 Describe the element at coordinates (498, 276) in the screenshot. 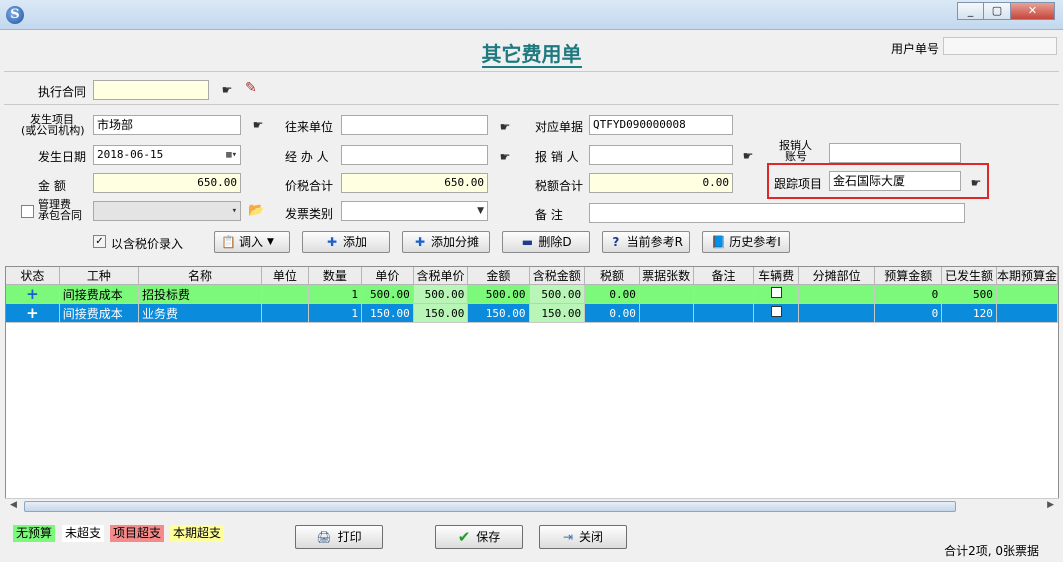

I see `column-header: 金额` at that location.